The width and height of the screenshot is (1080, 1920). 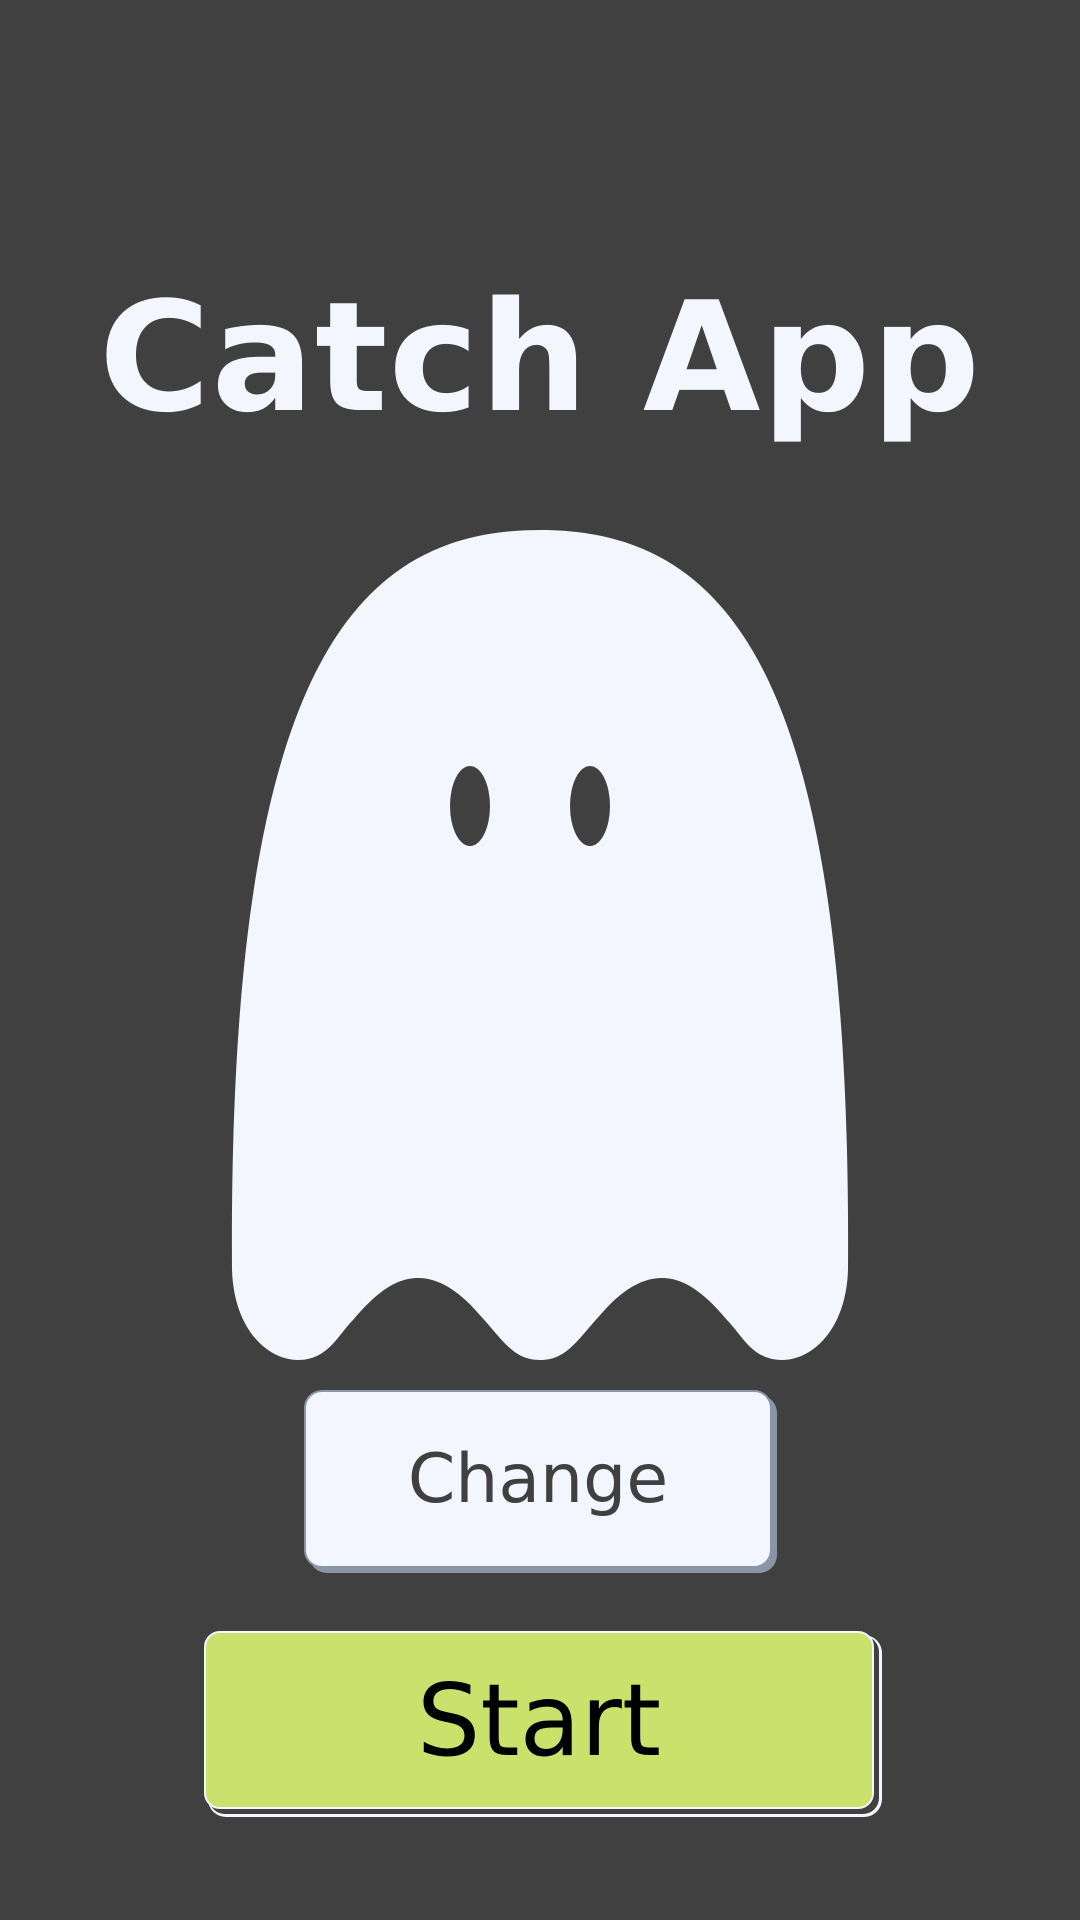 What do you see at coordinates (470, 806) in the screenshot?
I see `ghost-left-eye` at bounding box center [470, 806].